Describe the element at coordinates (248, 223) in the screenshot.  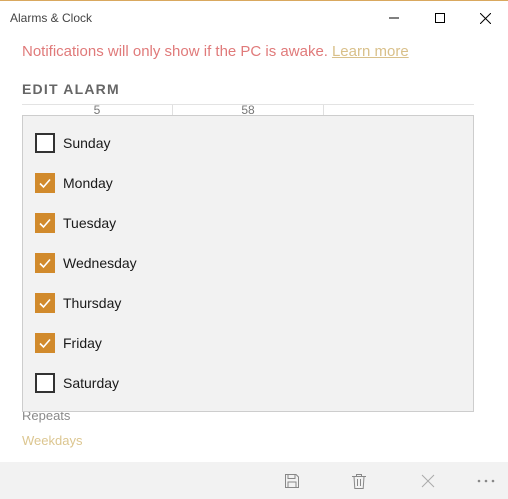
I see `day-row-tuesday: Tuesday` at that location.